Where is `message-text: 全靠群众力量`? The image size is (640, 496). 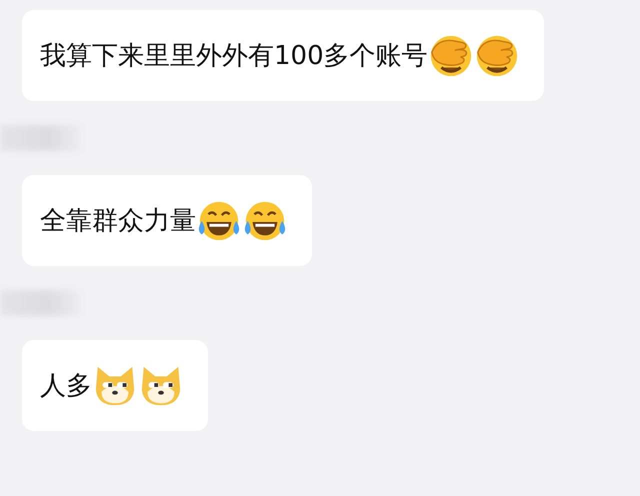
message-text: 全靠群众力量 is located at coordinates (118, 221).